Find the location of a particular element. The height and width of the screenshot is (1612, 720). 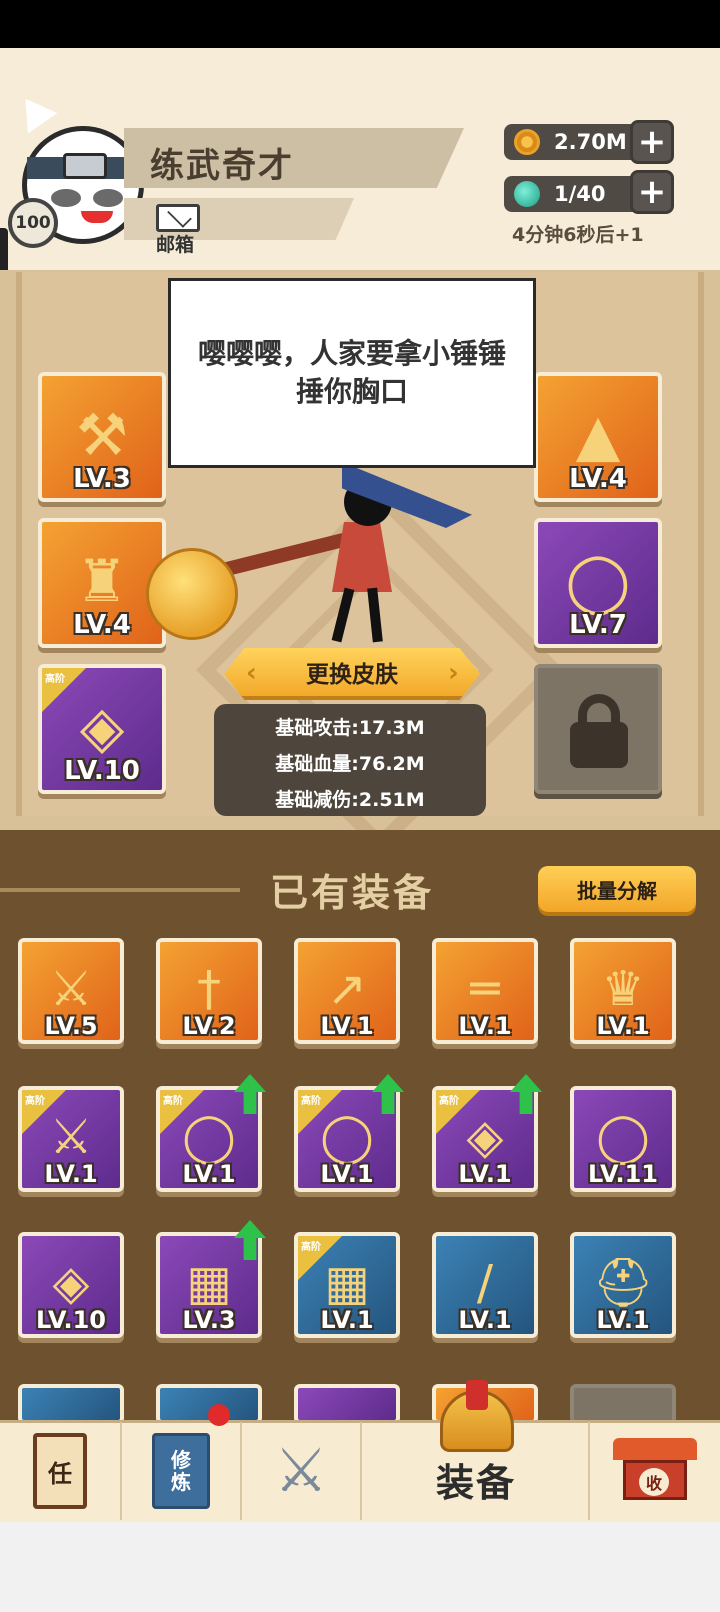

silver-sword-icon: † is located at coordinates (209, 989).